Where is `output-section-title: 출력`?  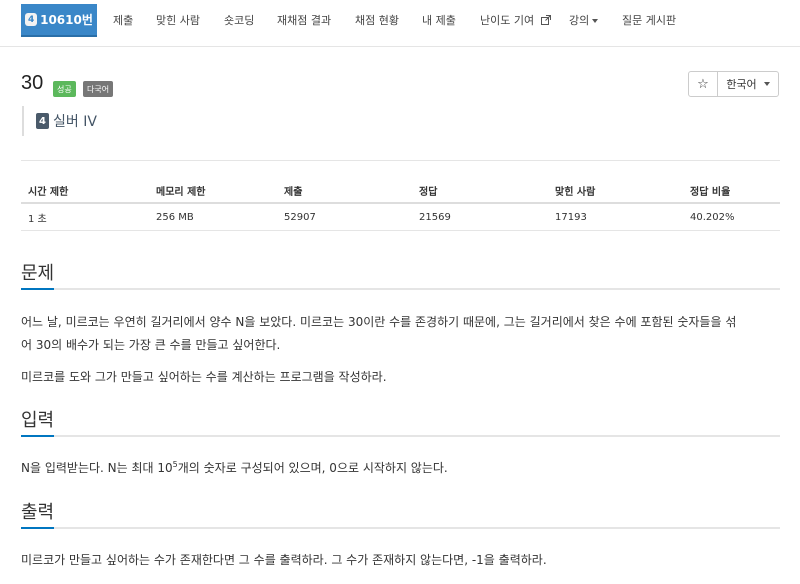 output-section-title: 출력 is located at coordinates (38, 512).